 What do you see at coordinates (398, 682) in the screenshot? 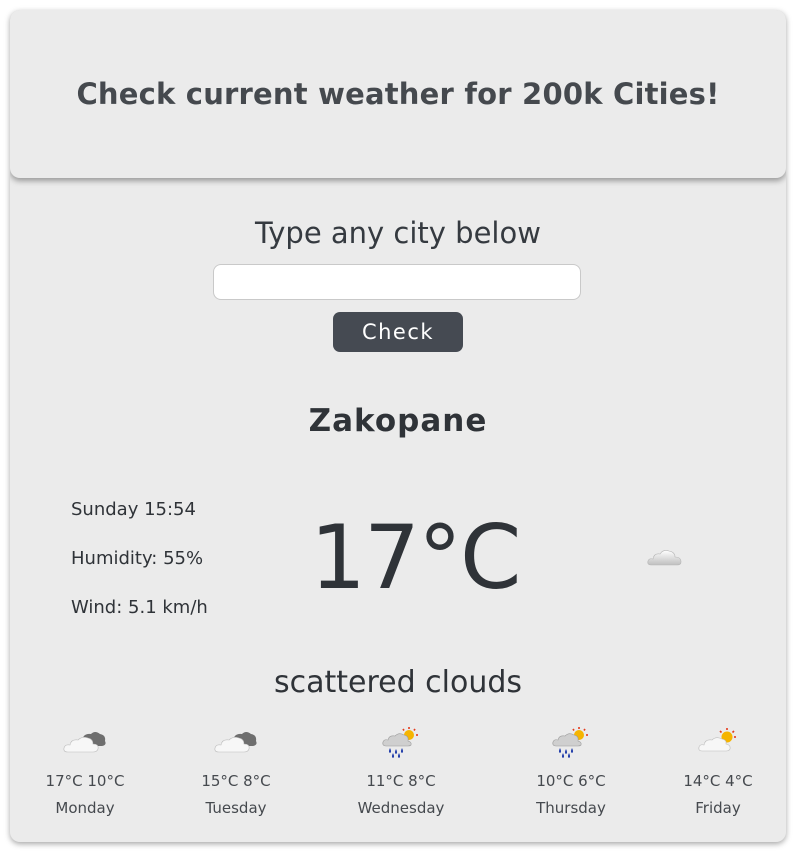
I see `weather-description: scattered clouds` at bounding box center [398, 682].